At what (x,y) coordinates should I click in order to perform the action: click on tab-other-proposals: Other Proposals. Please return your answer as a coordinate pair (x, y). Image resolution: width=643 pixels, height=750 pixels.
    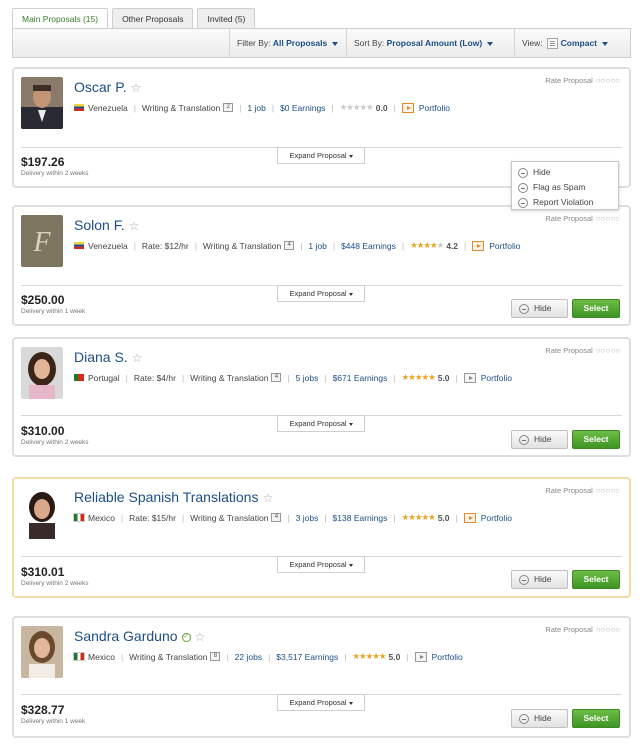
    Looking at the image, I should click on (153, 18).